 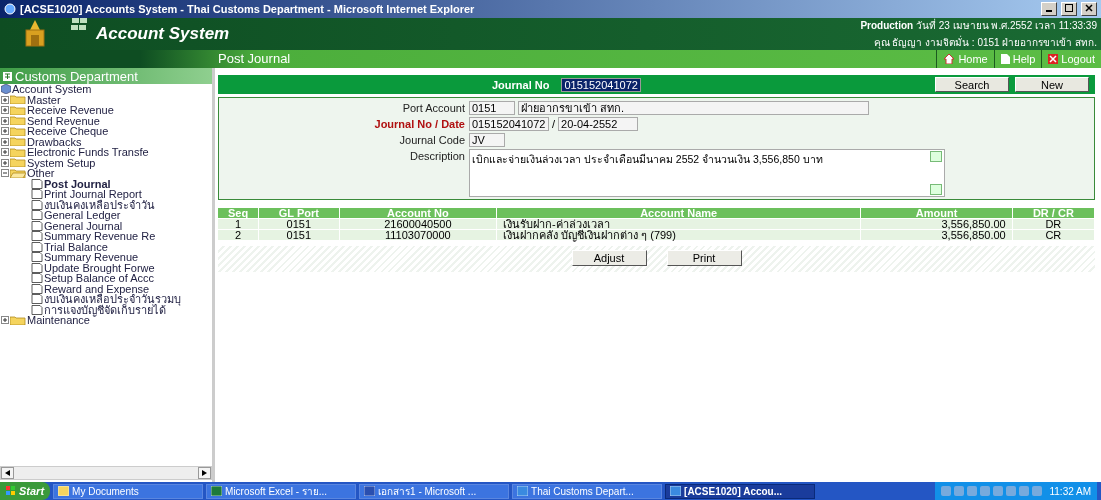 I want to click on collapse-pane-icon, so click(x=7, y=76).